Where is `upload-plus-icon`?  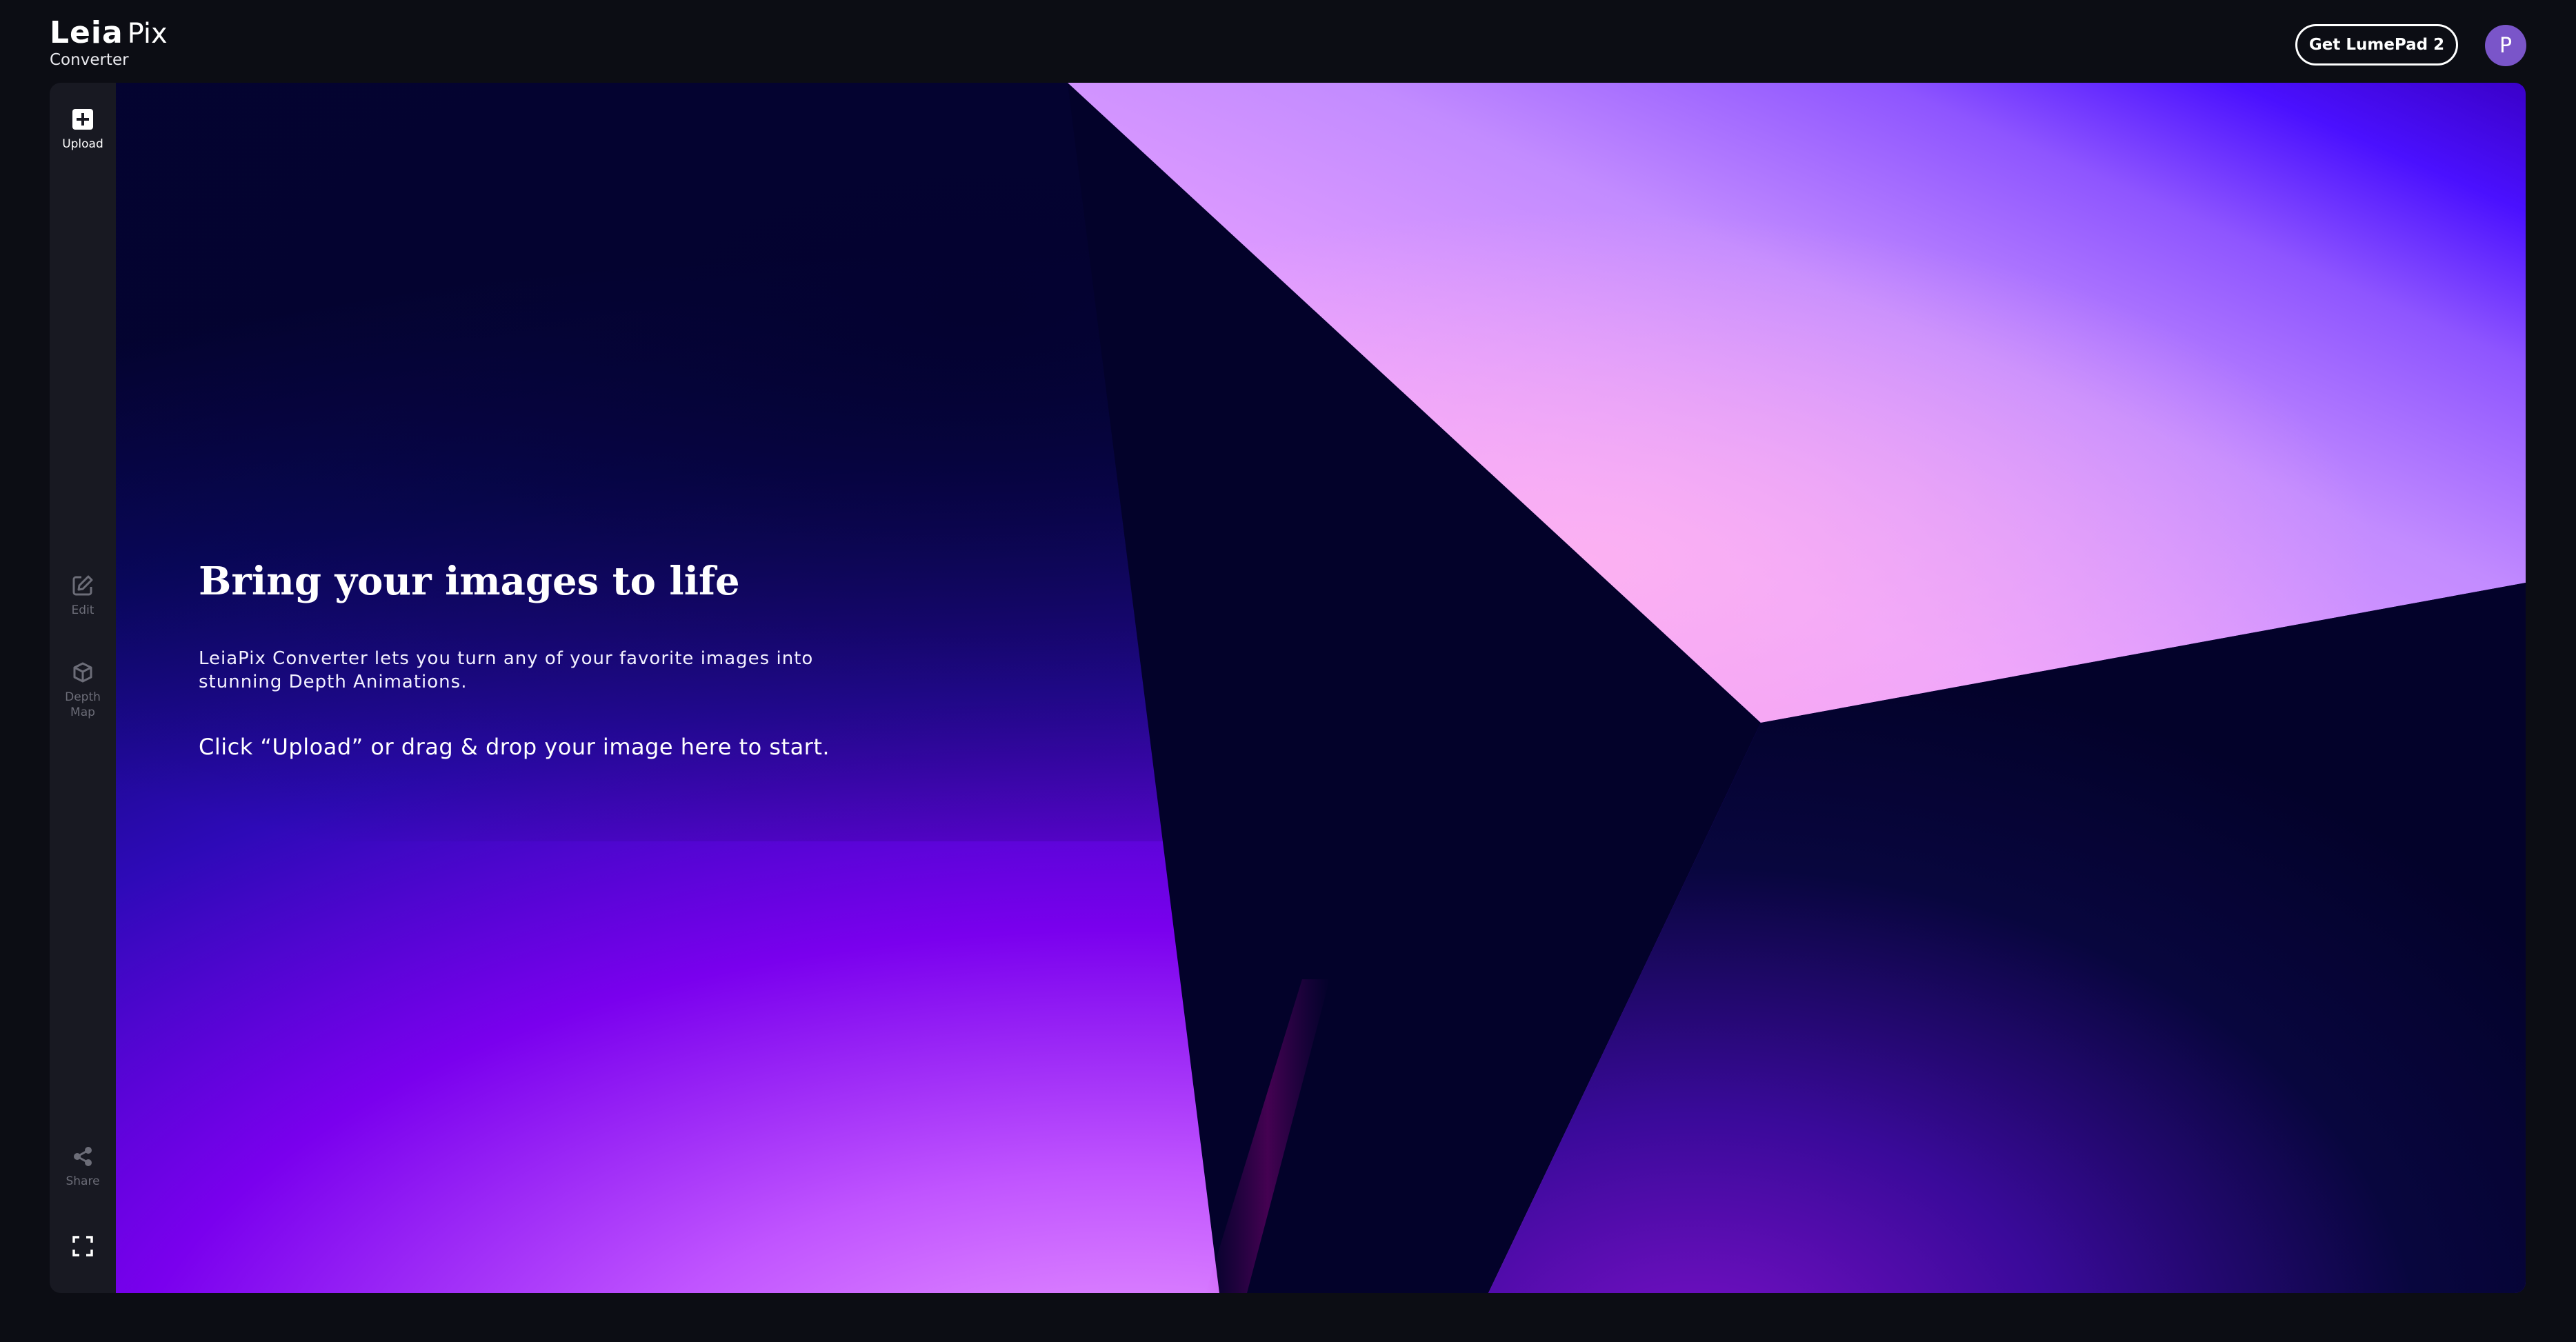 upload-plus-icon is located at coordinates (82, 119).